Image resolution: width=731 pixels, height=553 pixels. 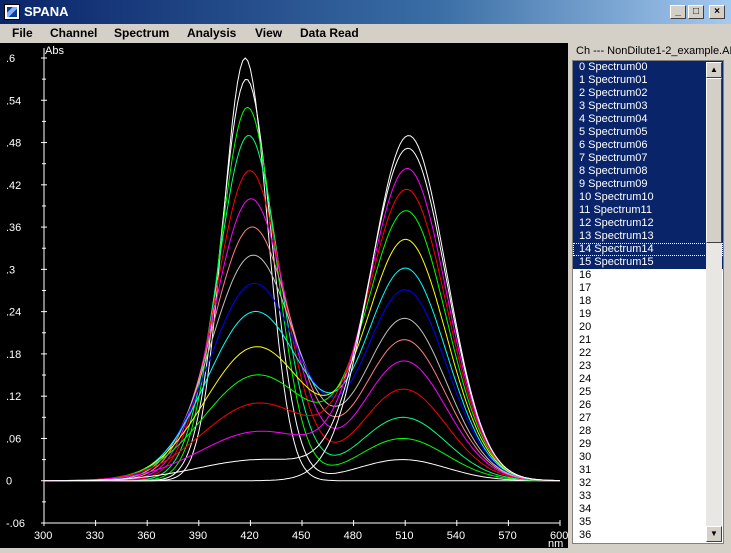 I want to click on x-tick-label: 330, so click(x=95, y=536).